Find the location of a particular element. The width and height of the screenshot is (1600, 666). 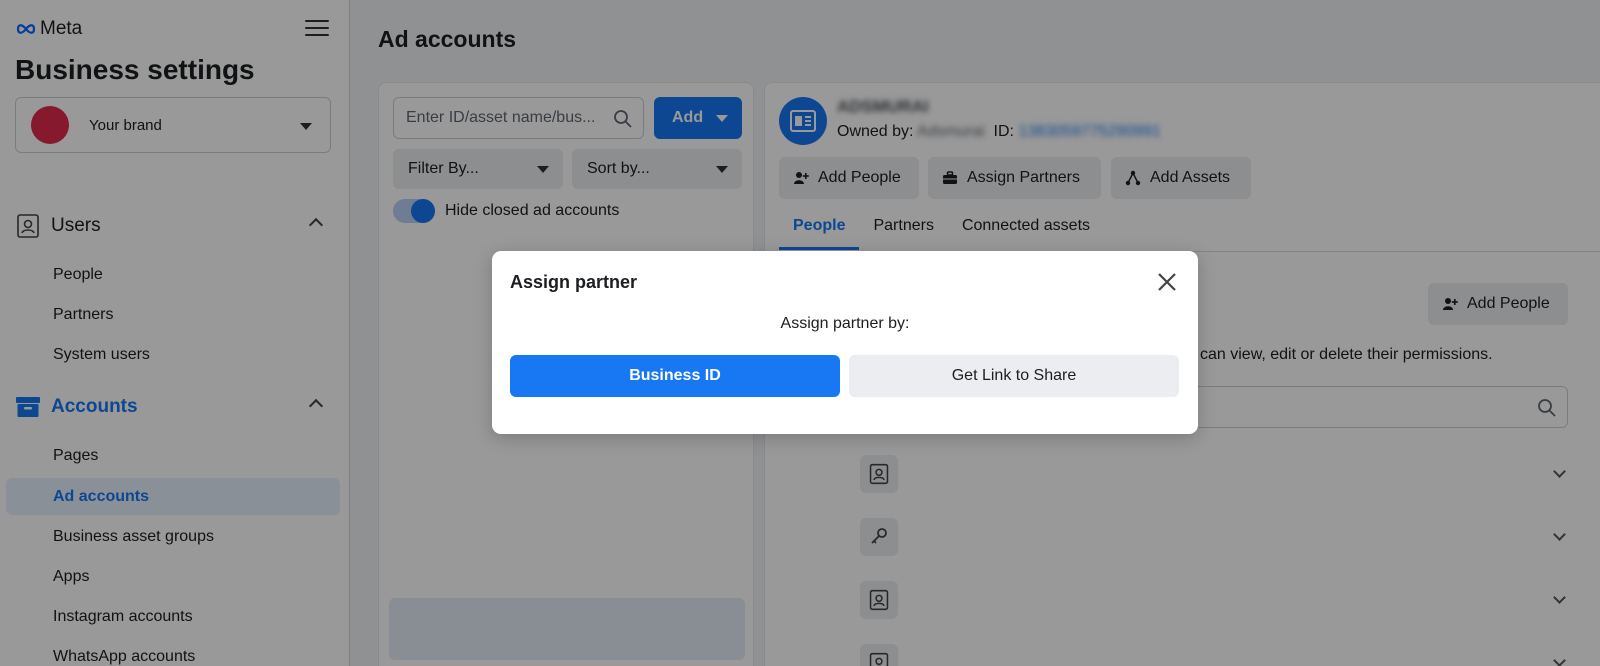

get-link-to-share-button: Get Link to Share is located at coordinates (1014, 376).